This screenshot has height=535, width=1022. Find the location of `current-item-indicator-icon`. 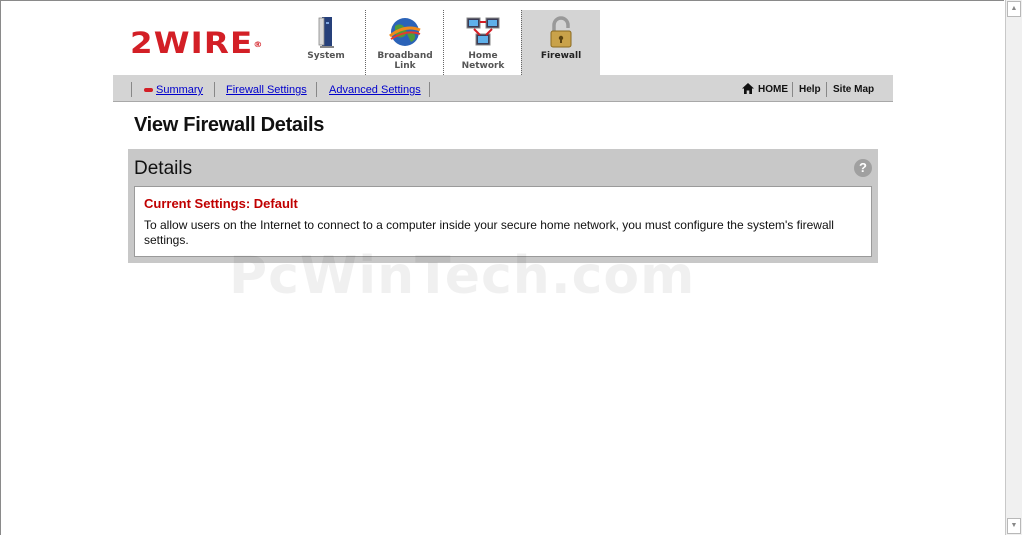

current-item-indicator-icon is located at coordinates (148, 90).